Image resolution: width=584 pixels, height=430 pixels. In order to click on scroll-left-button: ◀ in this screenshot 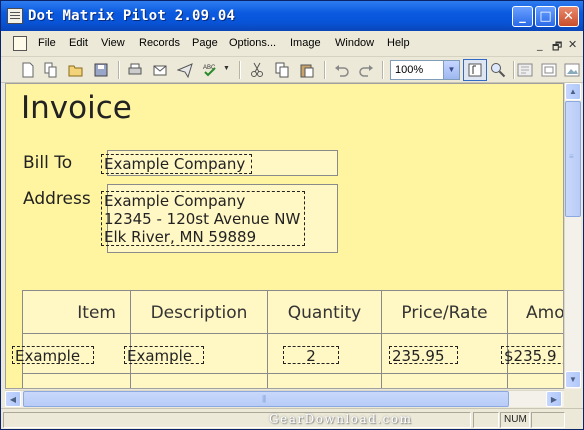, I will do `click(13, 399)`.